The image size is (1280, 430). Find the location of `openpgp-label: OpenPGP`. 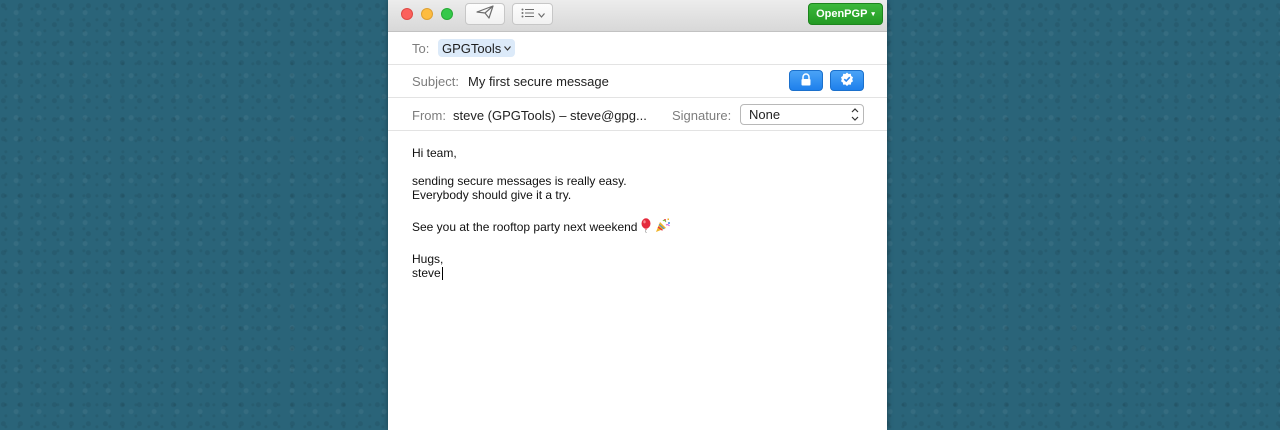

openpgp-label: OpenPGP is located at coordinates (842, 14).